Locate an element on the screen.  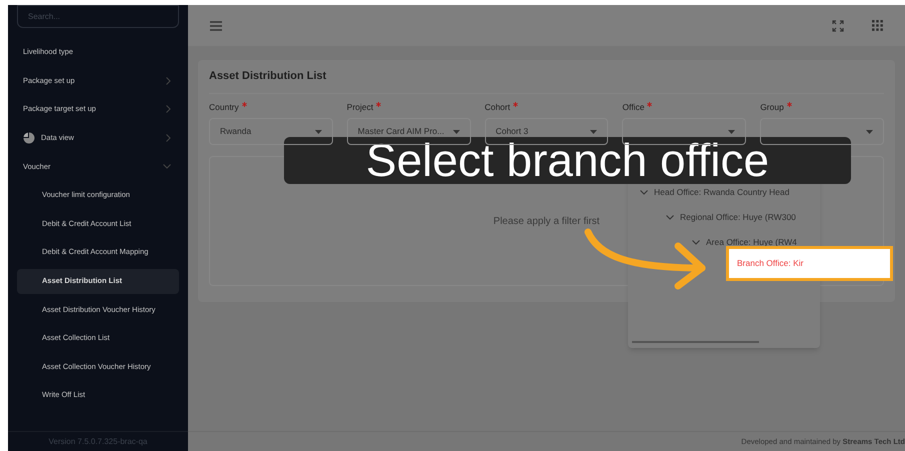
field-label: Cohort is located at coordinates (497, 107).